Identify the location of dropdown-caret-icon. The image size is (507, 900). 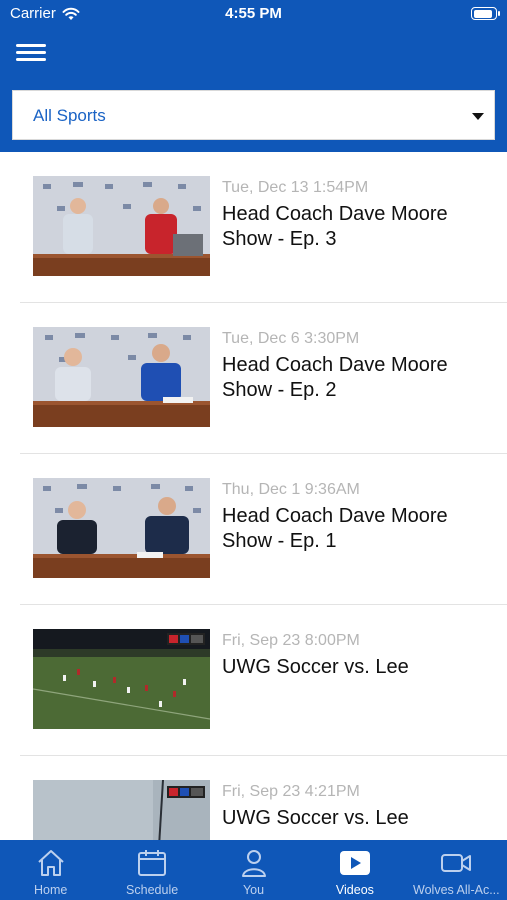
(478, 116).